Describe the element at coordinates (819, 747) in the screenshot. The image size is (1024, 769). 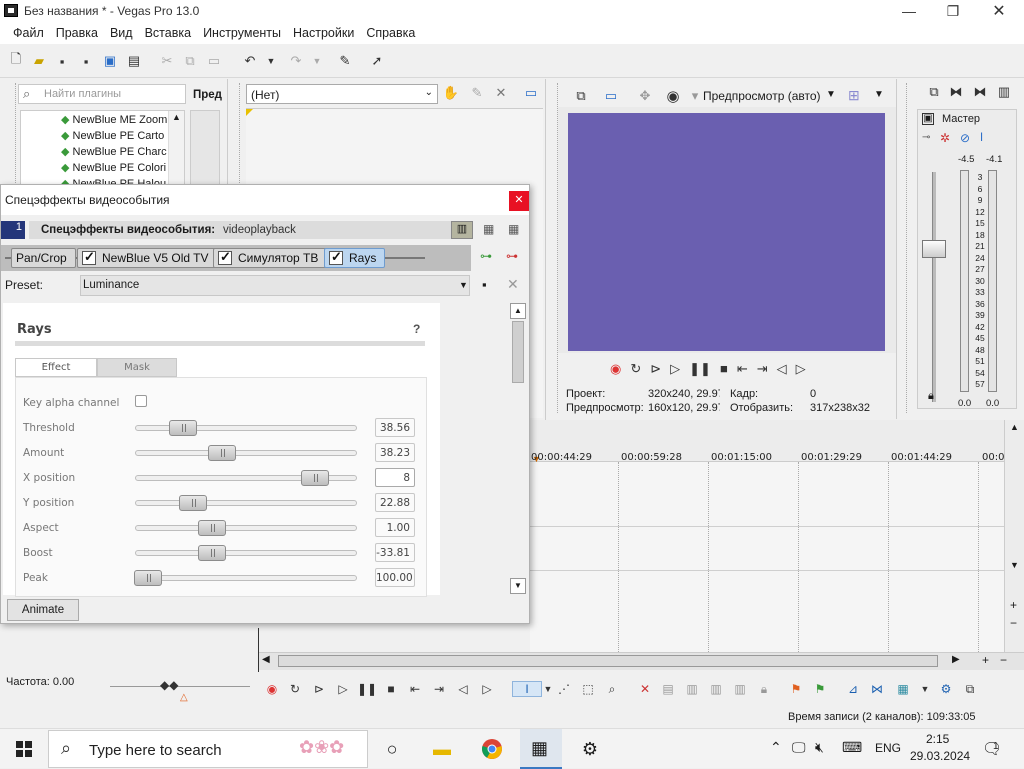
I see `volume-muted-icon: 🔇︎` at that location.